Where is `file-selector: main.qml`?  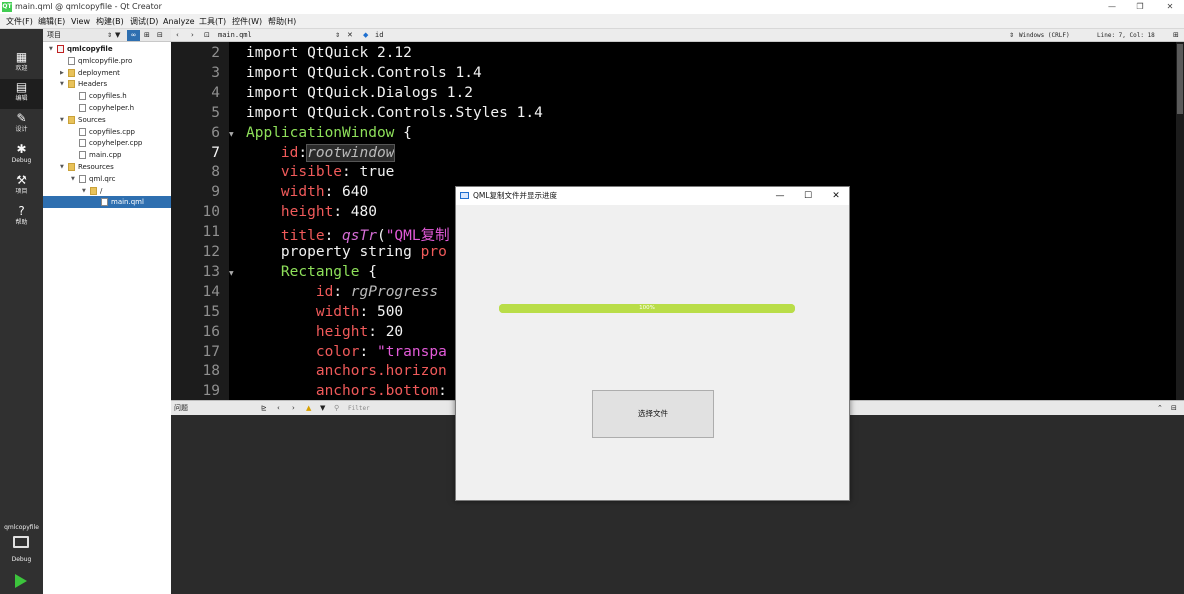 file-selector: main.qml is located at coordinates (235, 35).